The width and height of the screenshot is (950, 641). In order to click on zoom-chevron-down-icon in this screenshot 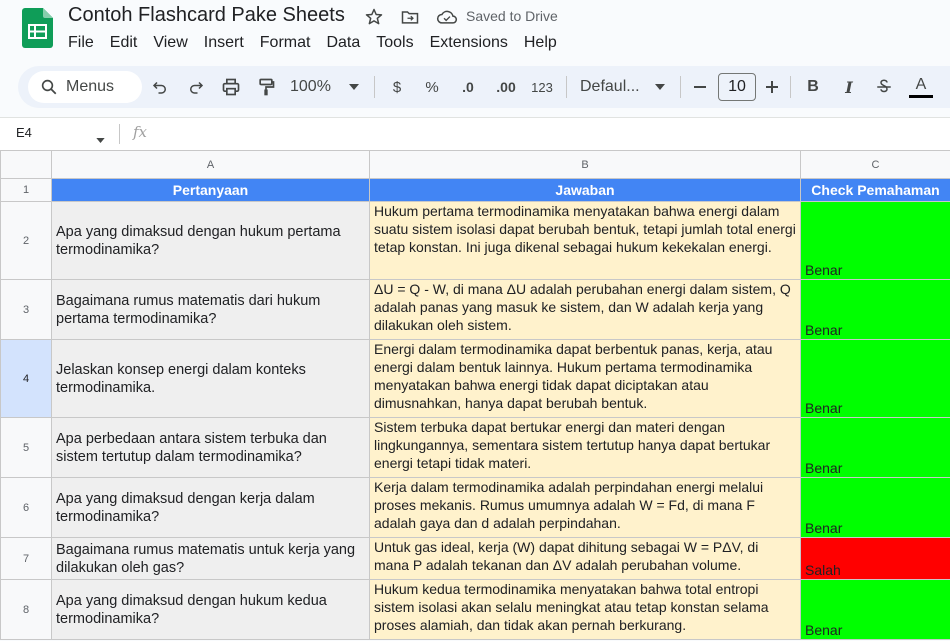, I will do `click(354, 87)`.